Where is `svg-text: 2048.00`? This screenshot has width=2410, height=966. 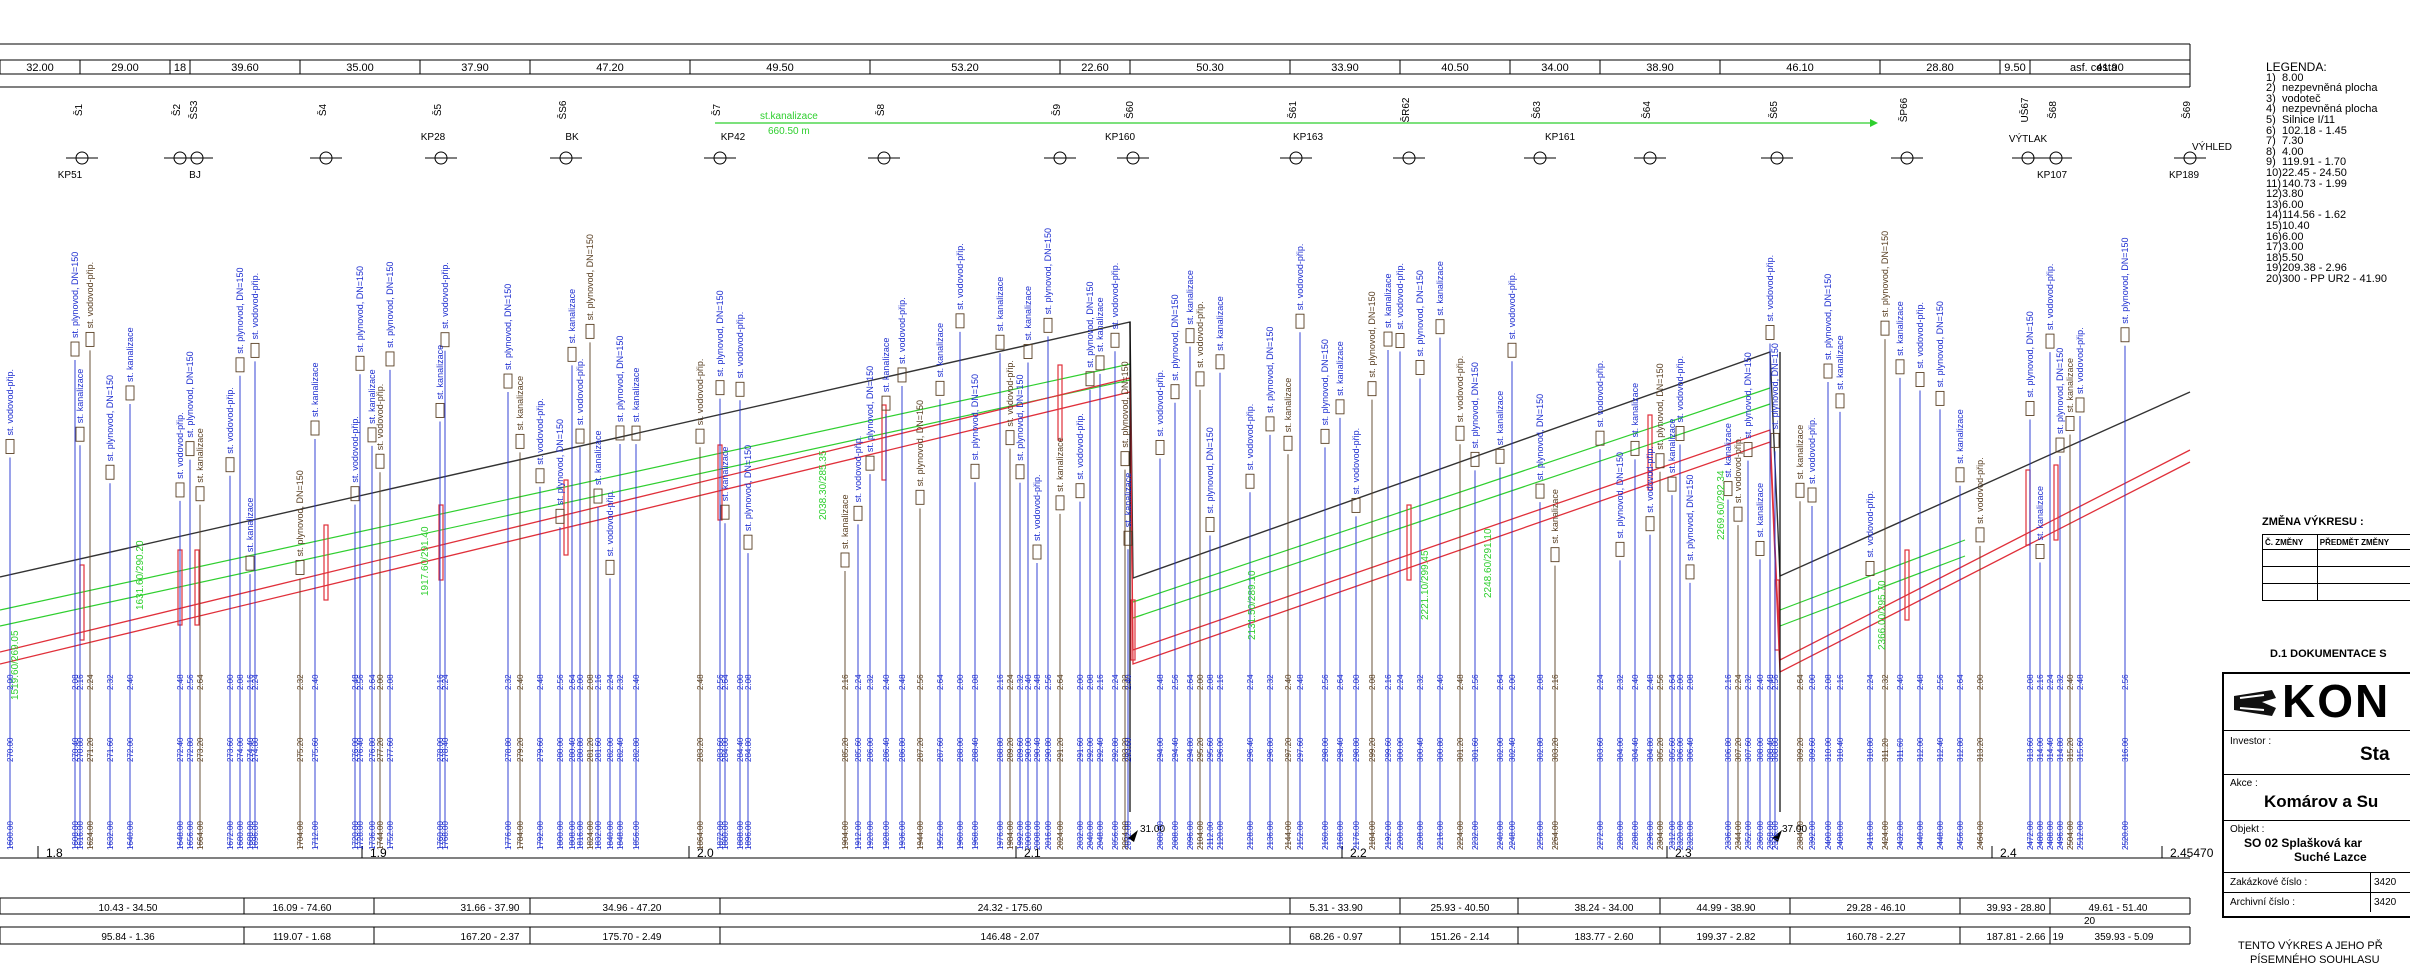 svg-text: 2048.00 is located at coordinates (1100, 835).